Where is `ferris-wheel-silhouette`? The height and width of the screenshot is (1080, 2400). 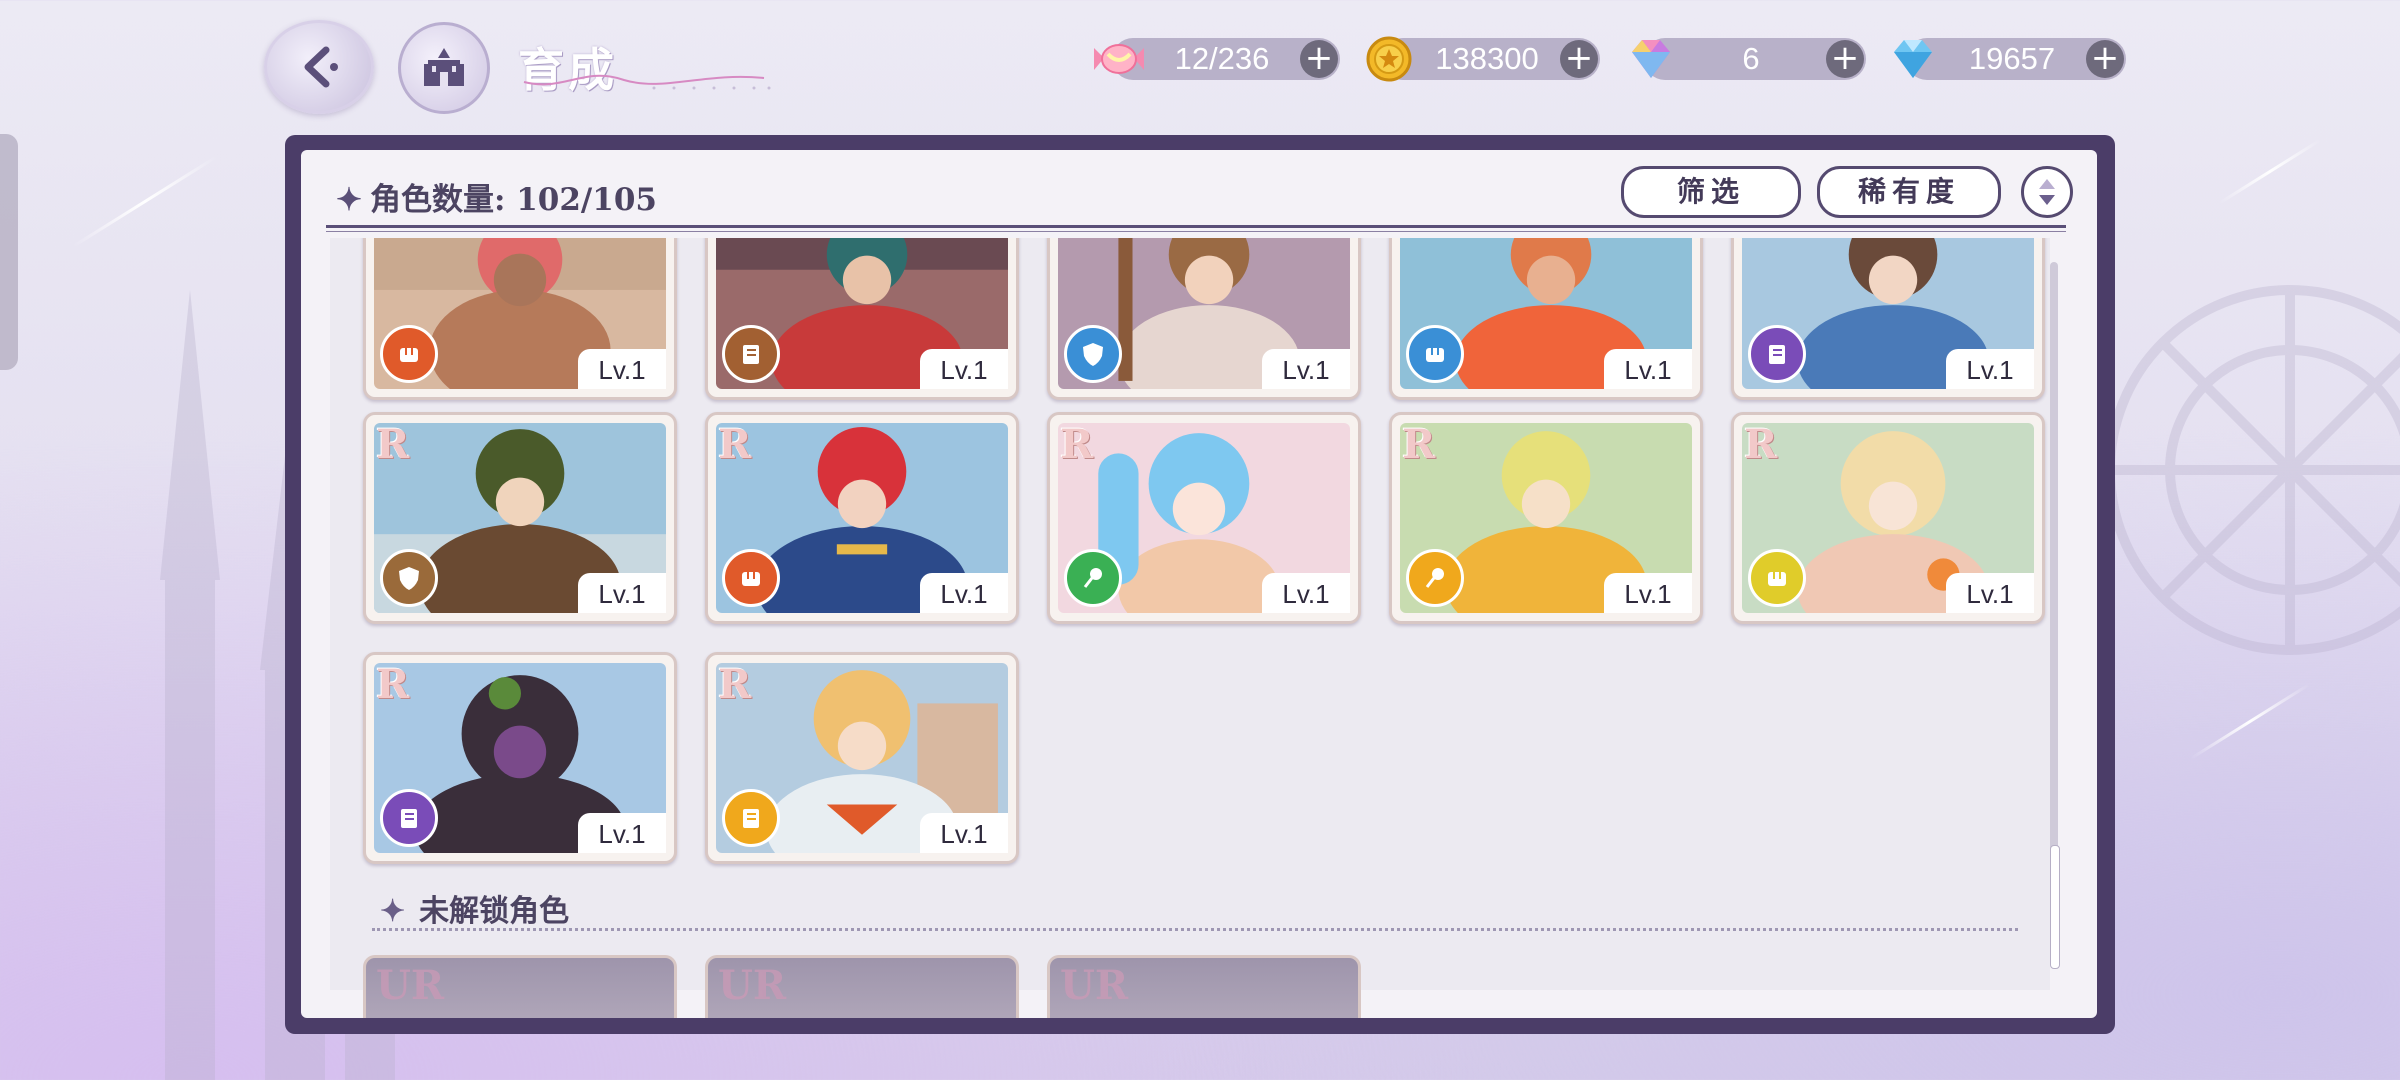
ferris-wheel-silhouette is located at coordinates (2252, 470).